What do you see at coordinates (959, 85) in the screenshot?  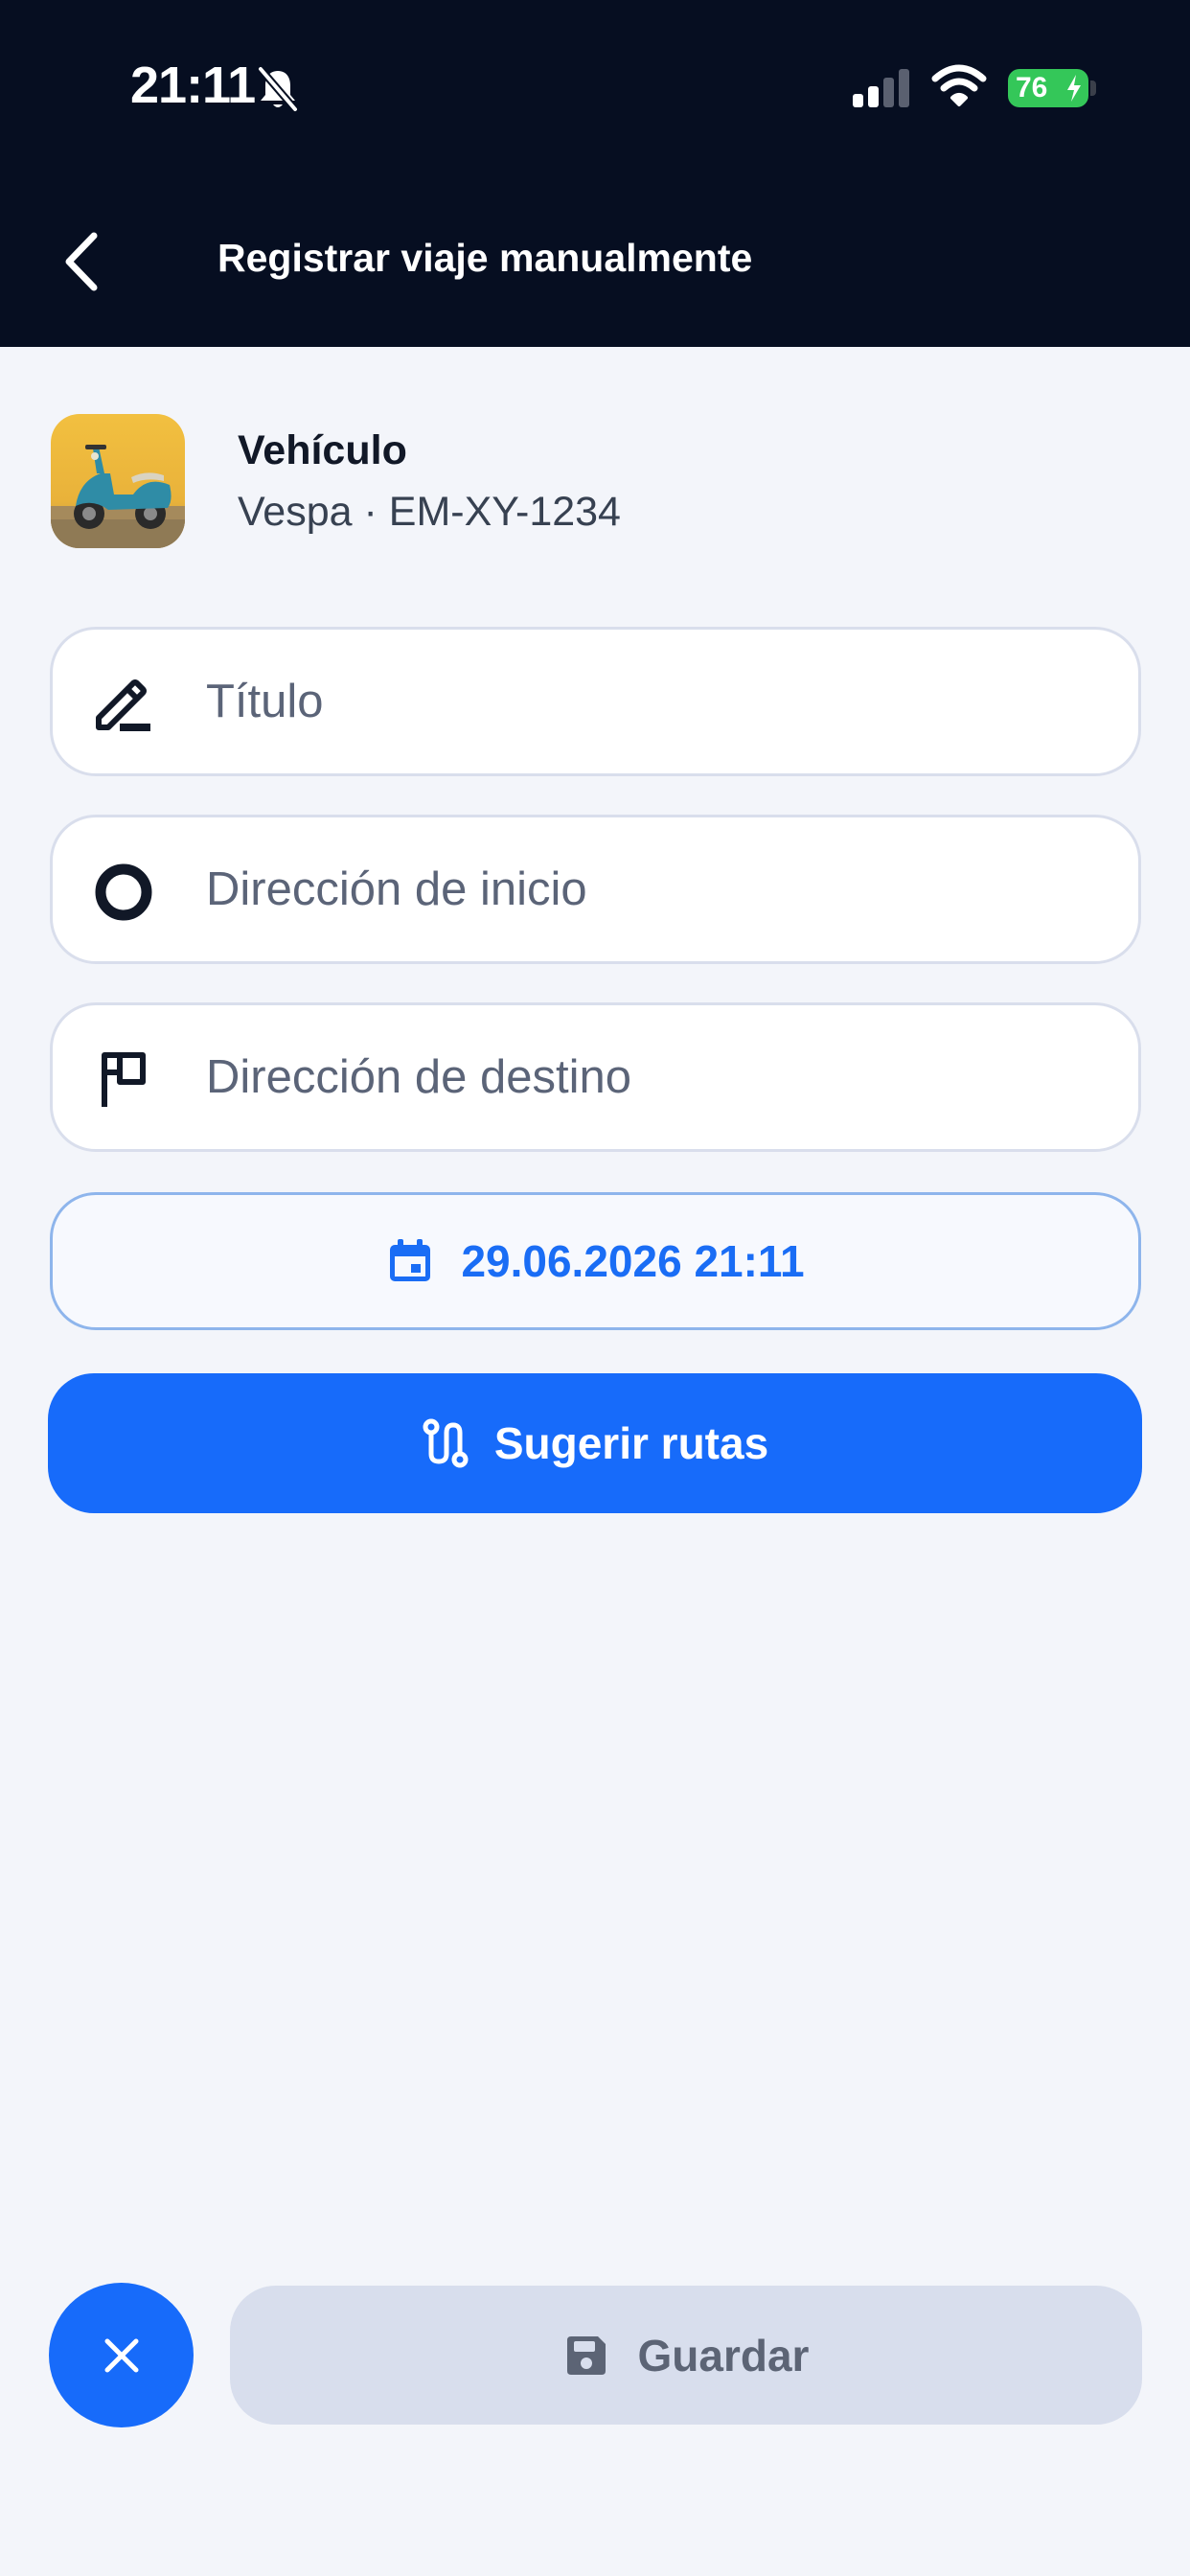 I see `wifi-icon` at bounding box center [959, 85].